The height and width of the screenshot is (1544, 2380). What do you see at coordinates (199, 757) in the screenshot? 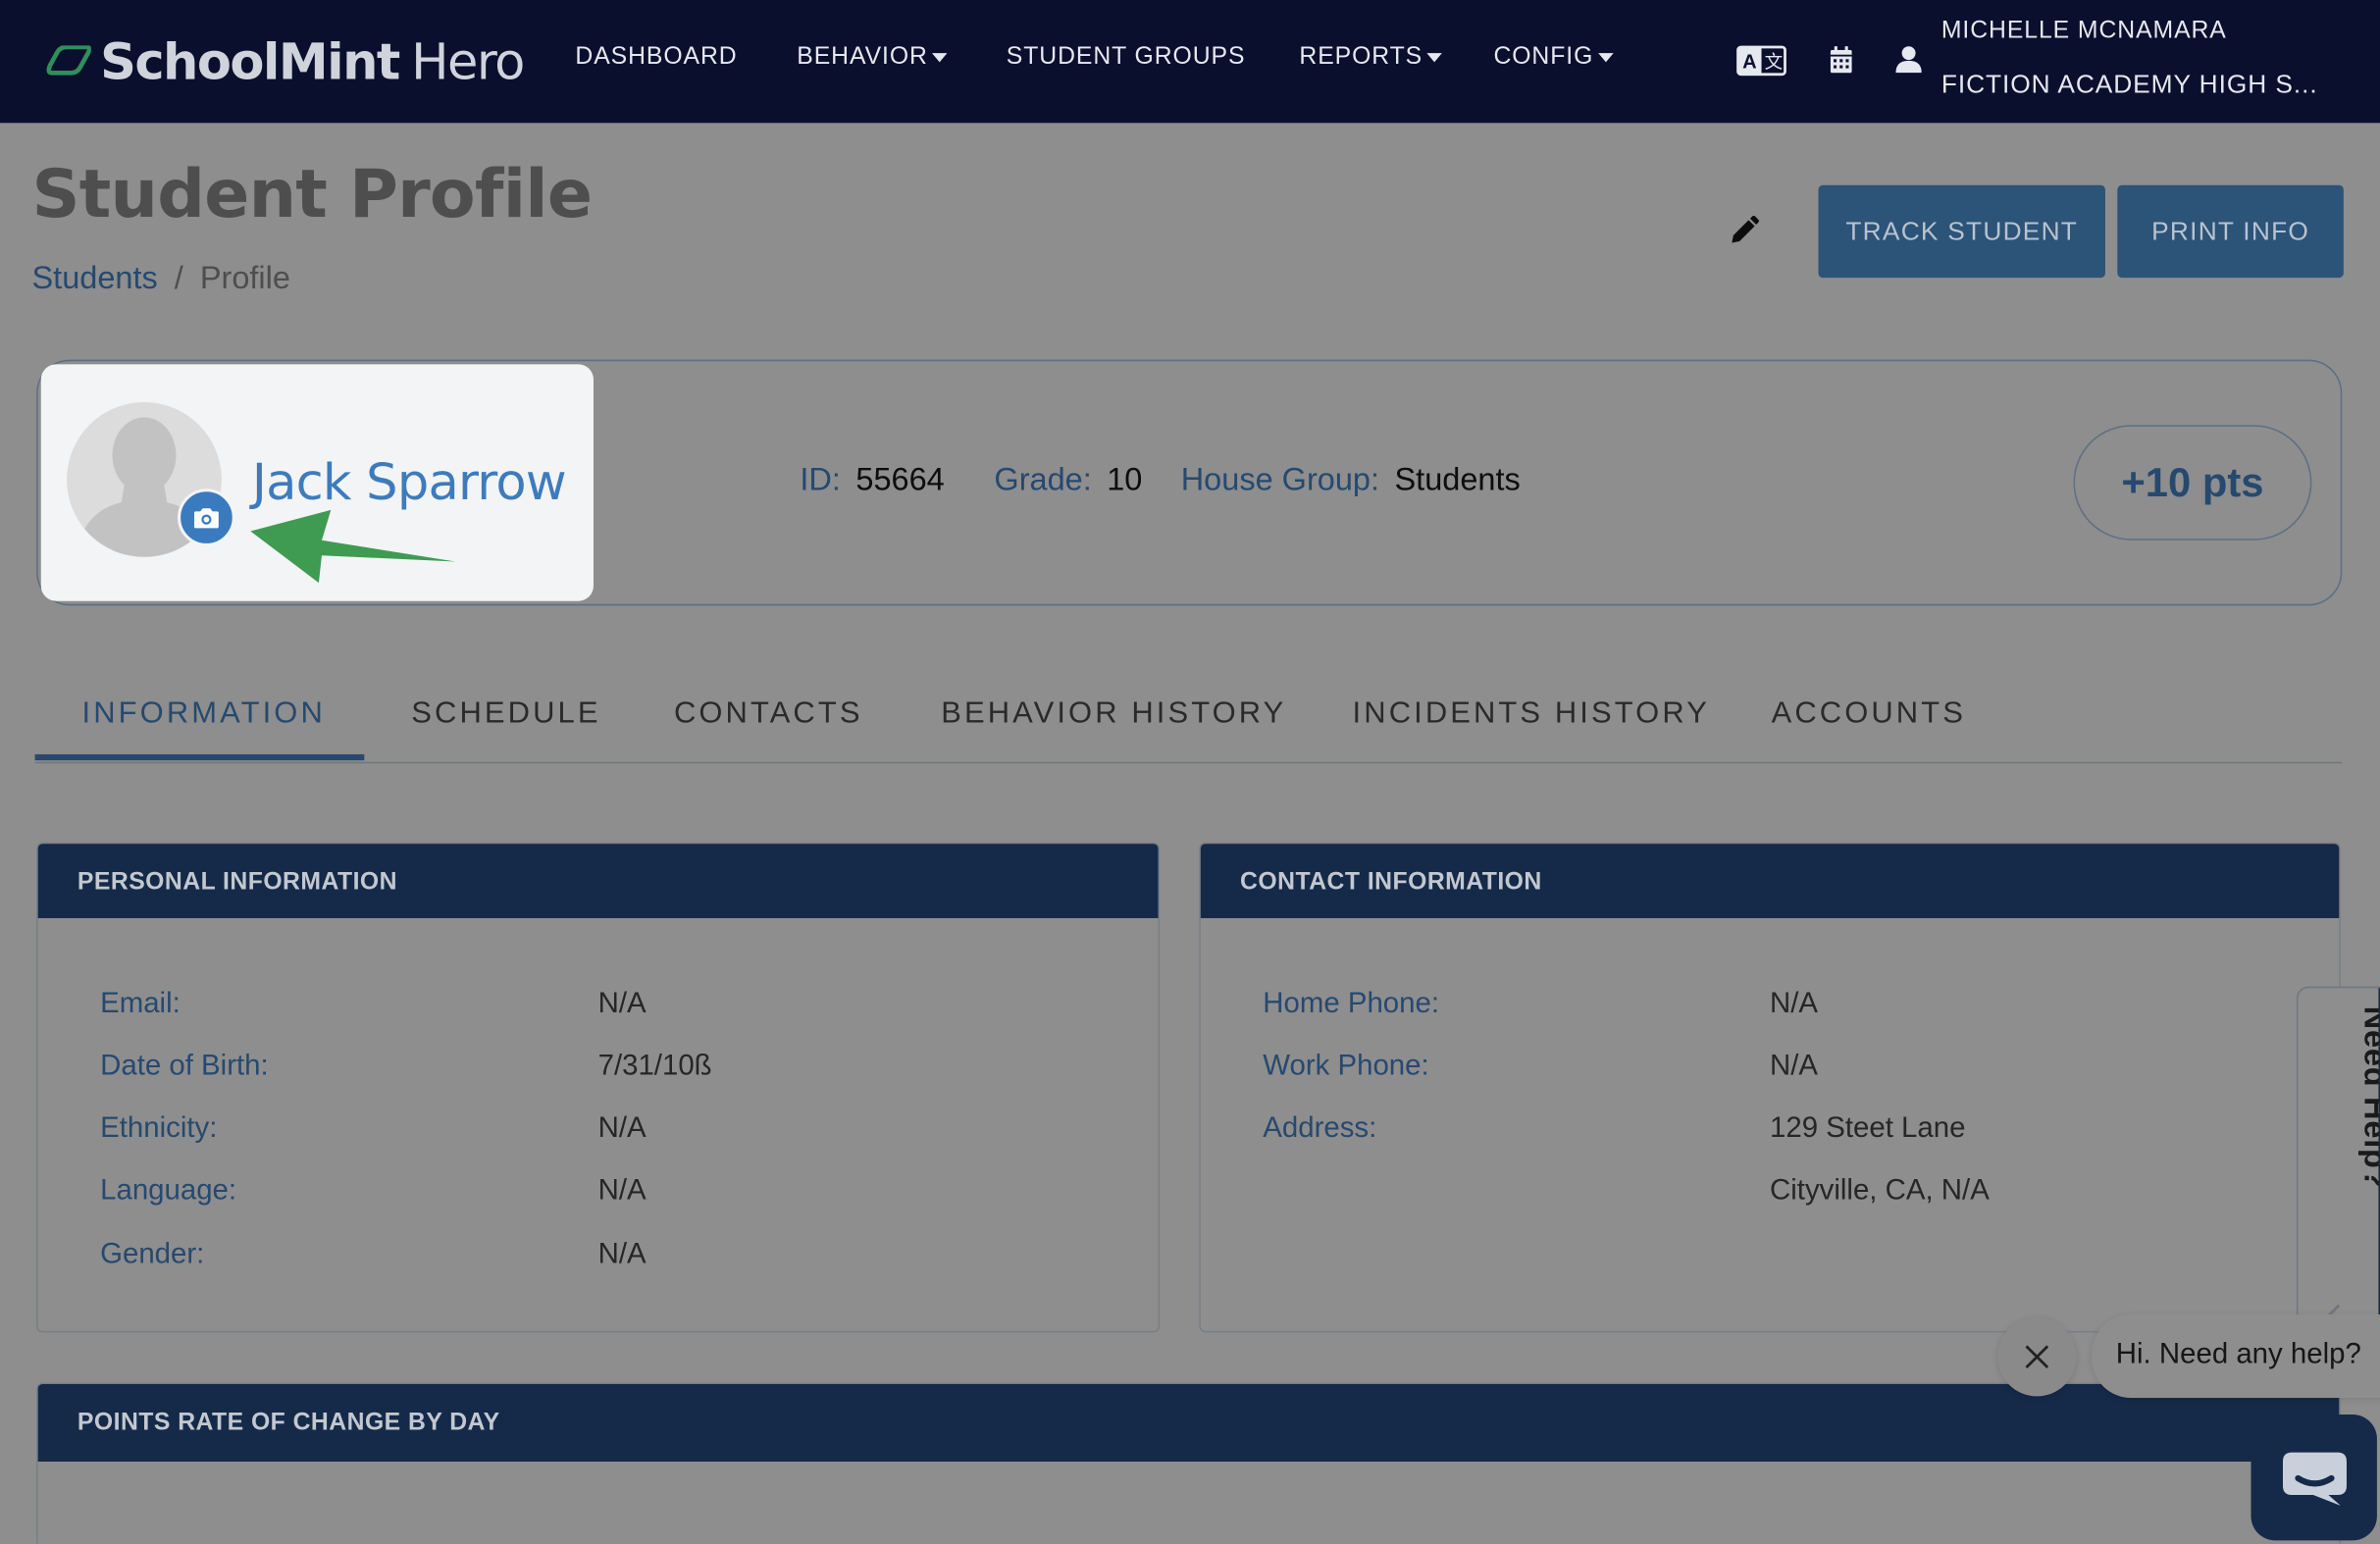
I see `active-tab-indicator` at bounding box center [199, 757].